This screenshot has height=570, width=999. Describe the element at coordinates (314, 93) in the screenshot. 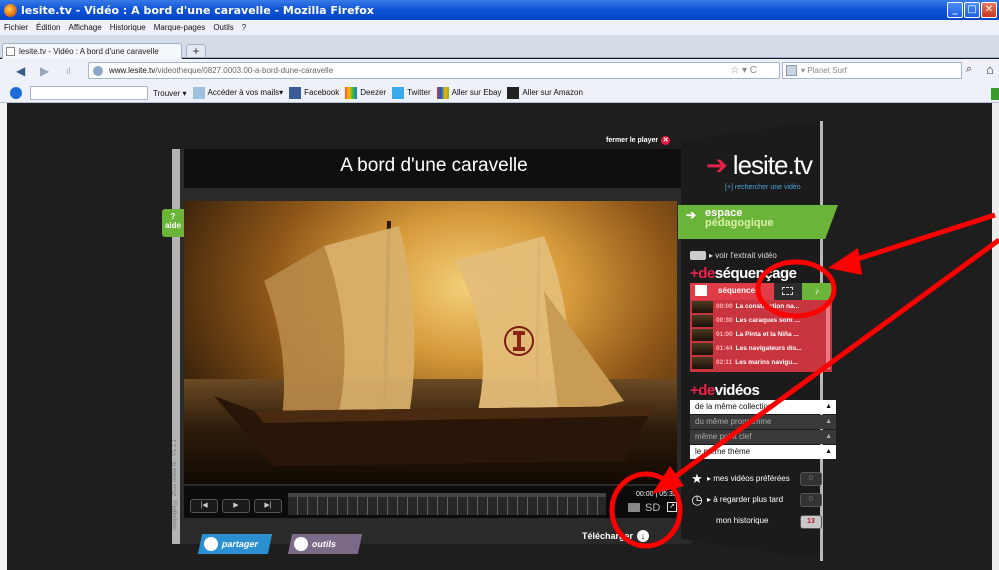

I see `bookmark-facebook: Facebook` at that location.